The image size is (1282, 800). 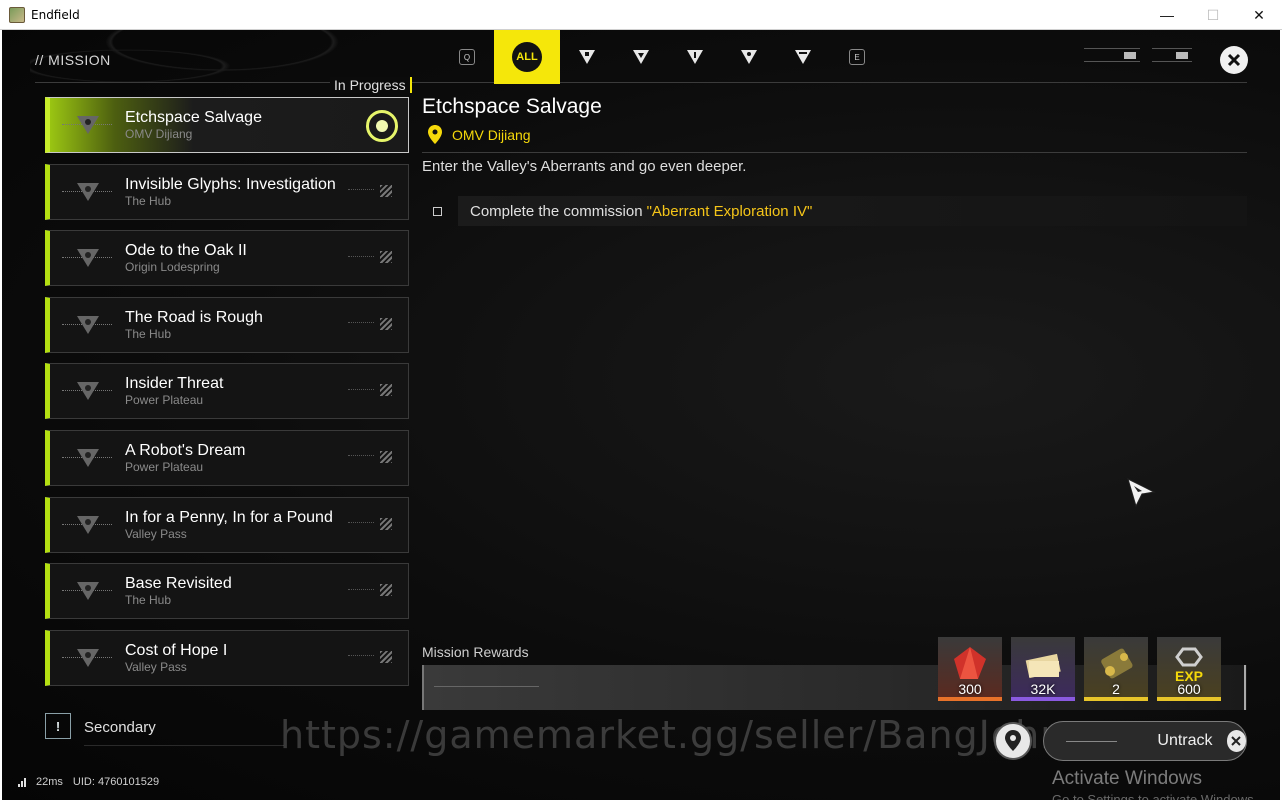 What do you see at coordinates (116, 782) in the screenshot?
I see `uid-text: UID: 4760101529` at bounding box center [116, 782].